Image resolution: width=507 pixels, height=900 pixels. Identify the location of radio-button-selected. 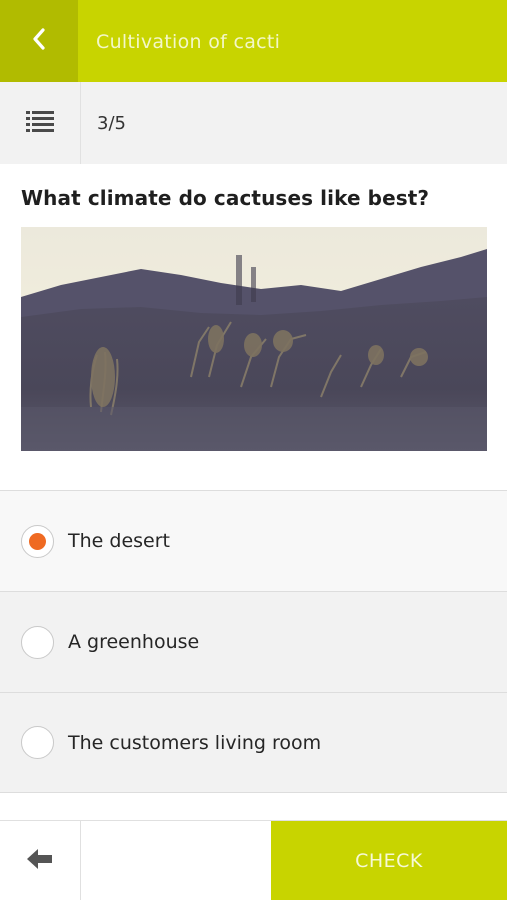
(37, 541).